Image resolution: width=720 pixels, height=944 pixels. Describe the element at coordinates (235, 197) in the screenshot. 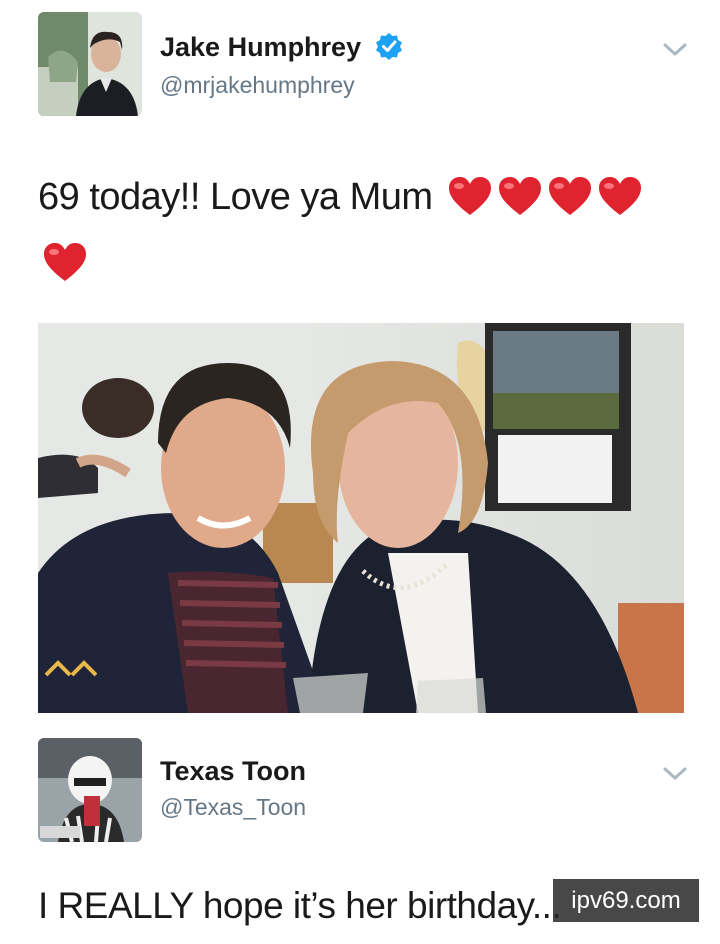

I see `tweet-text-content: 69 today!! Love ya Mum` at that location.